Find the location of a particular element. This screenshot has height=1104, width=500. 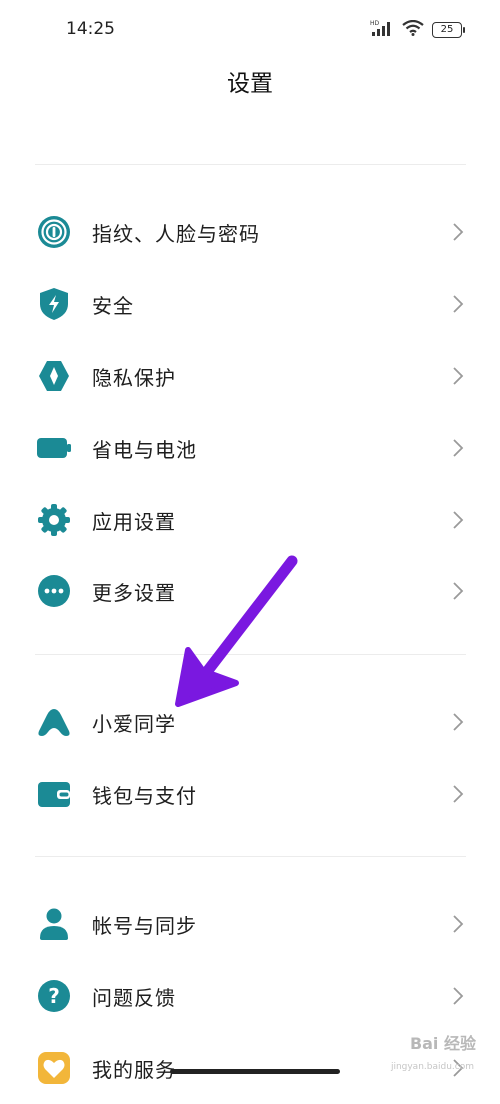

question-icon: ? is located at coordinates (54, 996).